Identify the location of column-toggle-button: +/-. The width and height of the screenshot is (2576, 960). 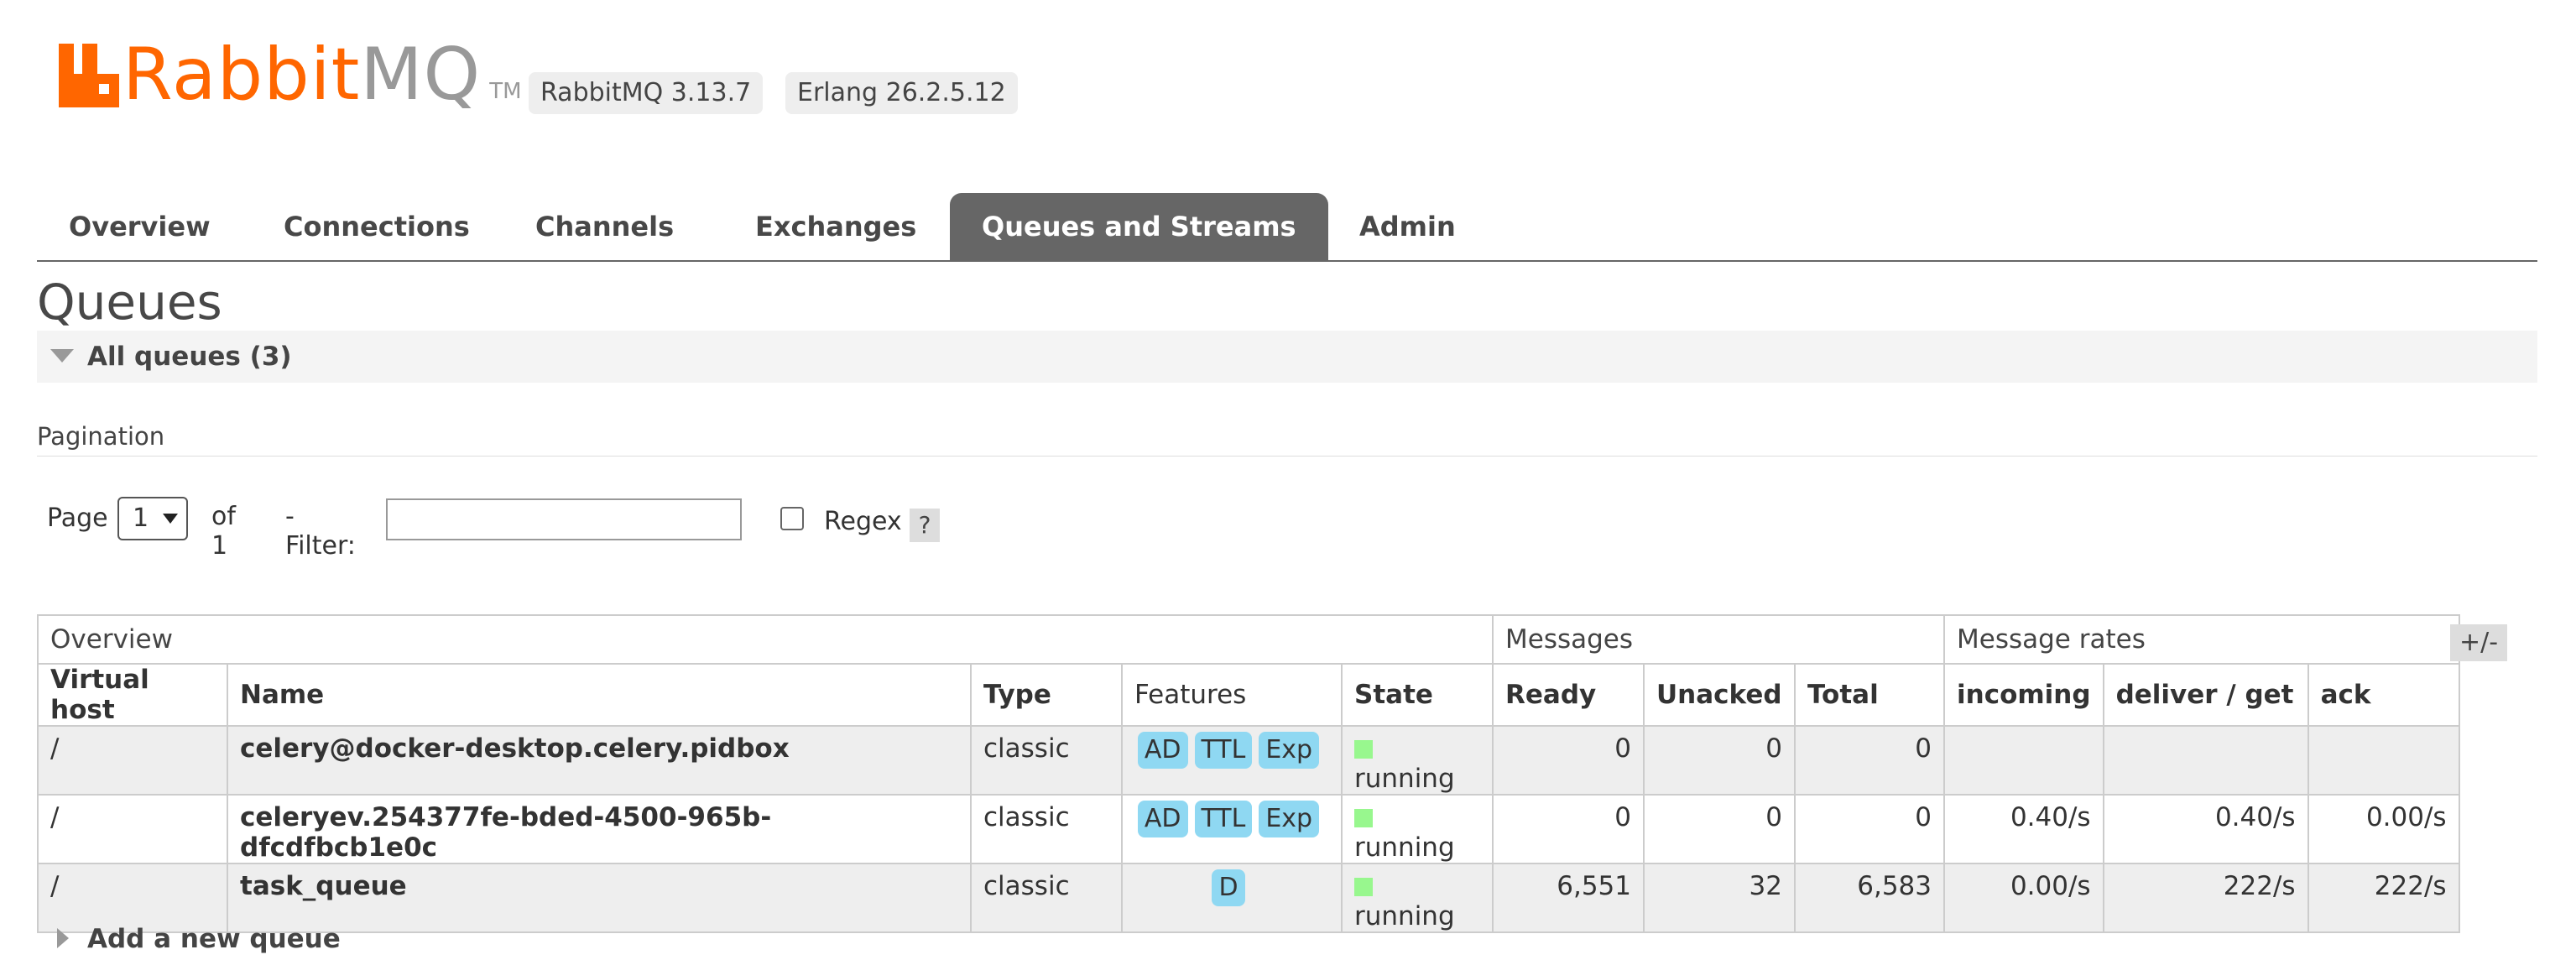
(2478, 642).